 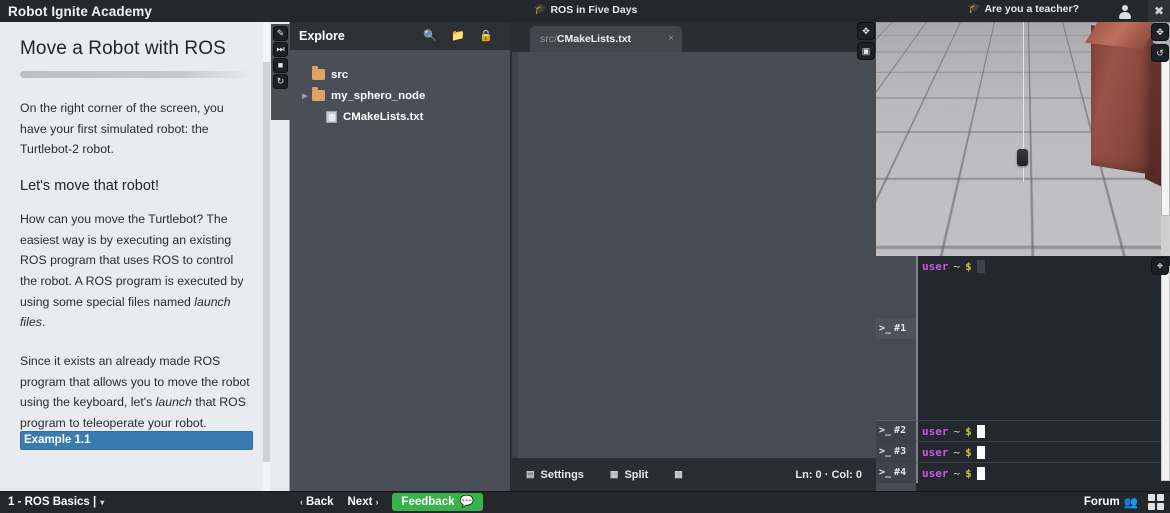 What do you see at coordinates (400, 36) in the screenshot?
I see `explore-header: Explore 🔍 📁 🔒` at bounding box center [400, 36].